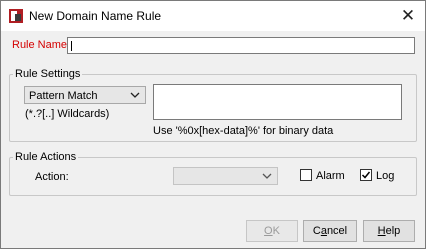  Describe the element at coordinates (52, 177) in the screenshot. I see `action-label: Action:` at that location.